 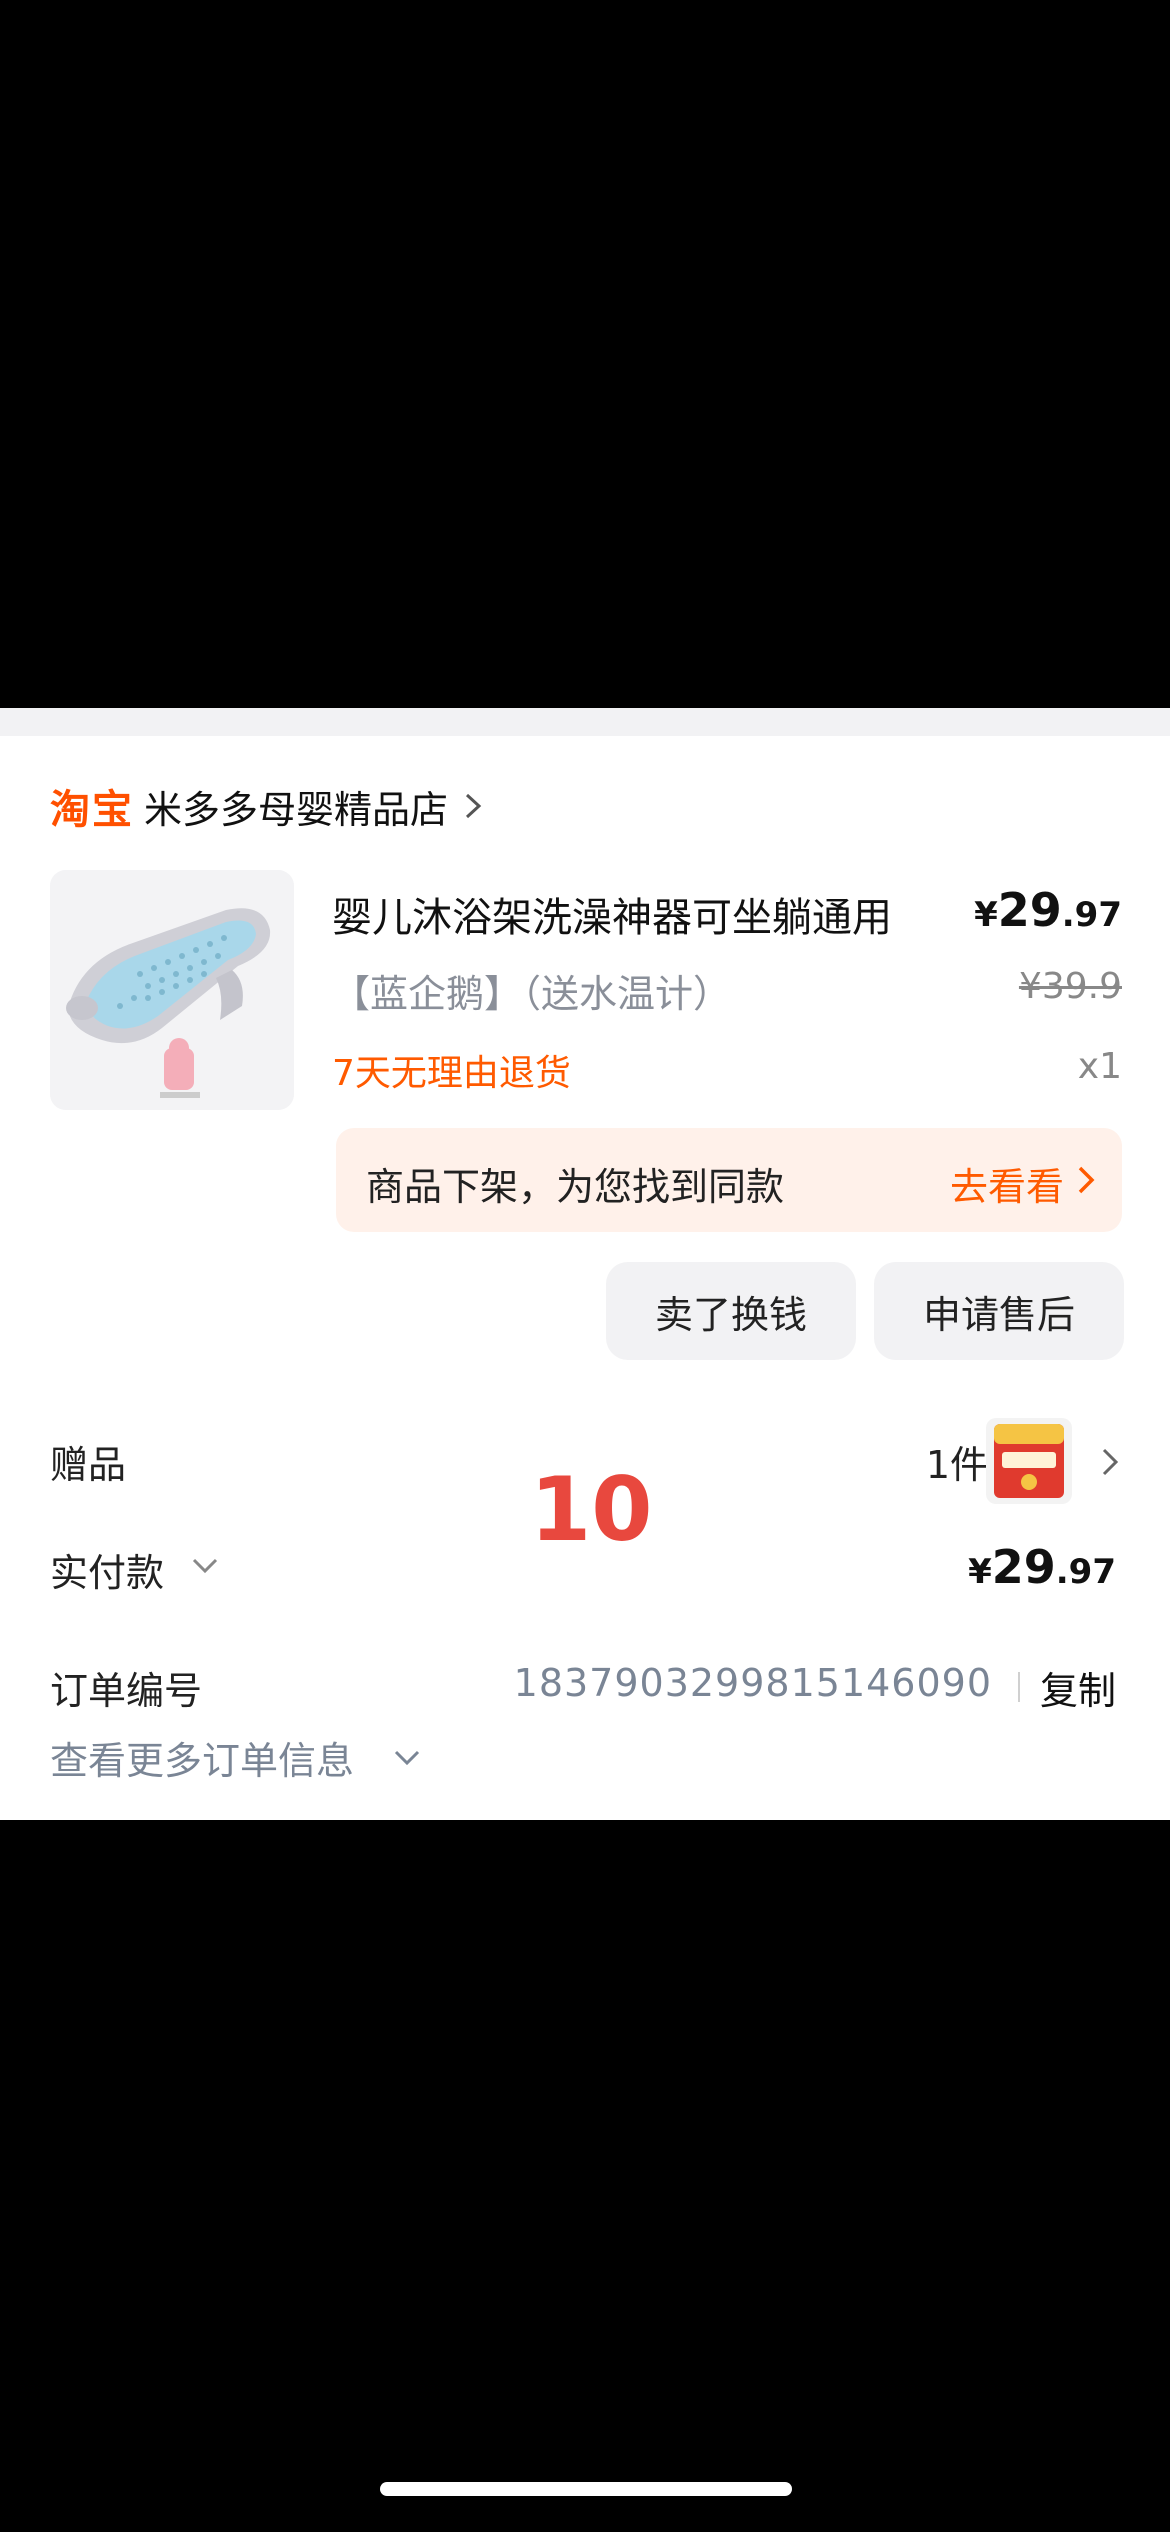 I want to click on product-quantity: x1, so click(x=1099, y=1066).